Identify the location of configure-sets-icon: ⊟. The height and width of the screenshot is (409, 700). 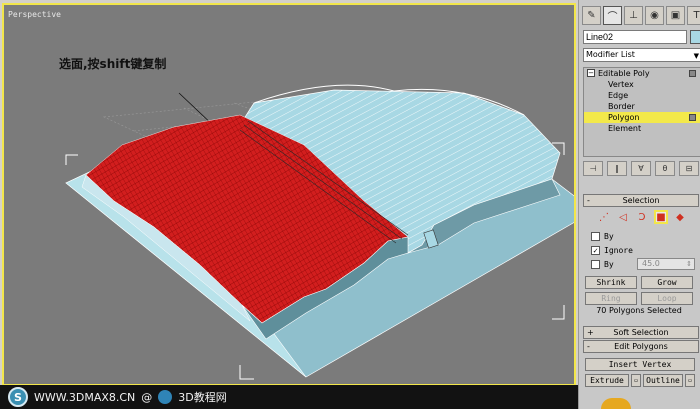
(689, 168).